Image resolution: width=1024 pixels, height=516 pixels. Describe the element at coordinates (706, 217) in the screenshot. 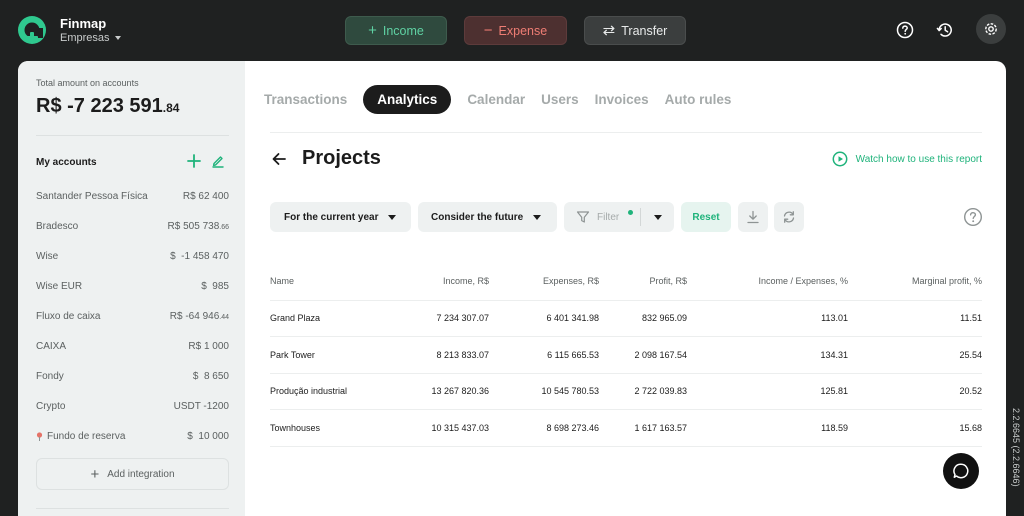

I see `reset-button: Reset` at that location.